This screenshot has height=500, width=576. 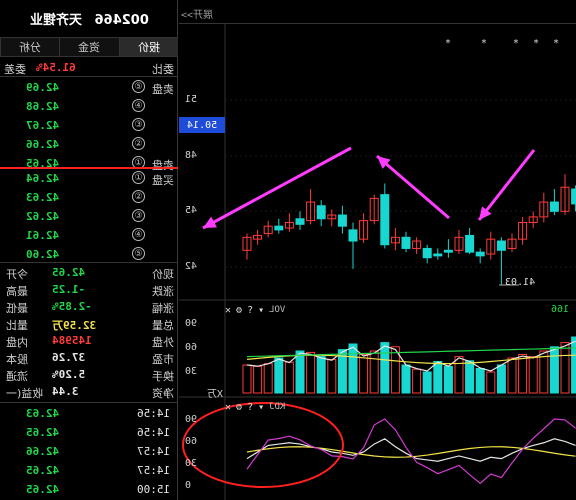 What do you see at coordinates (163, 359) in the screenshot?
I see `stat-label: 市盈` at bounding box center [163, 359].